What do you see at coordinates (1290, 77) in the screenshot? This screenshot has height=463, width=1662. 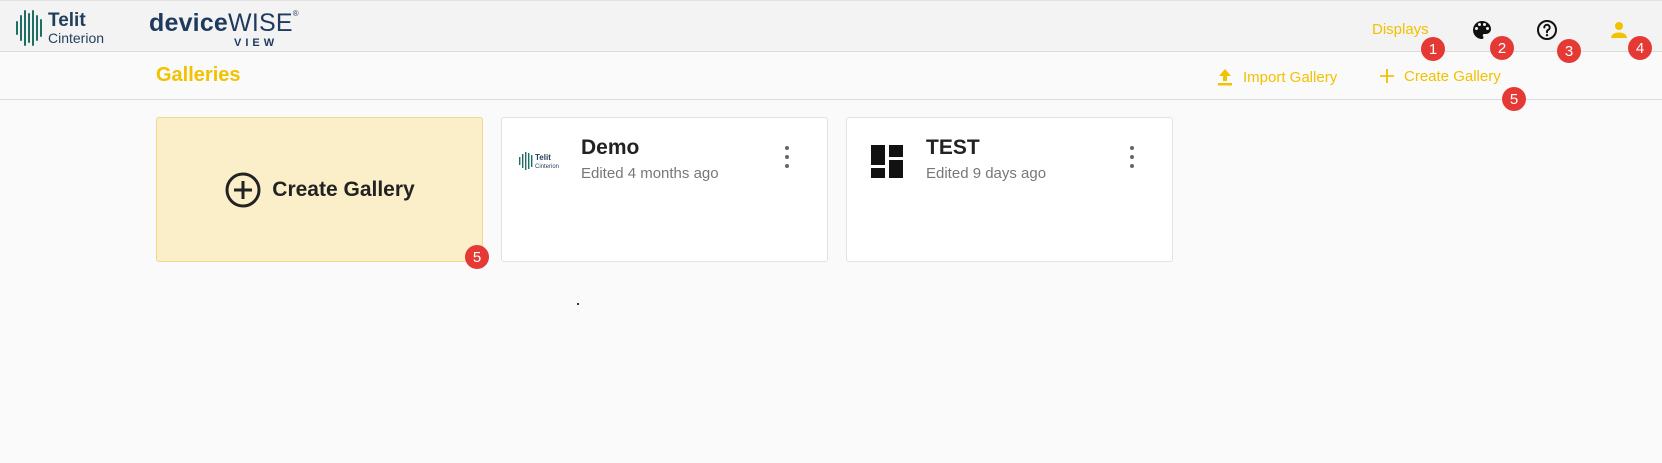 I see `import-gallery-label: Import Gallery` at bounding box center [1290, 77].